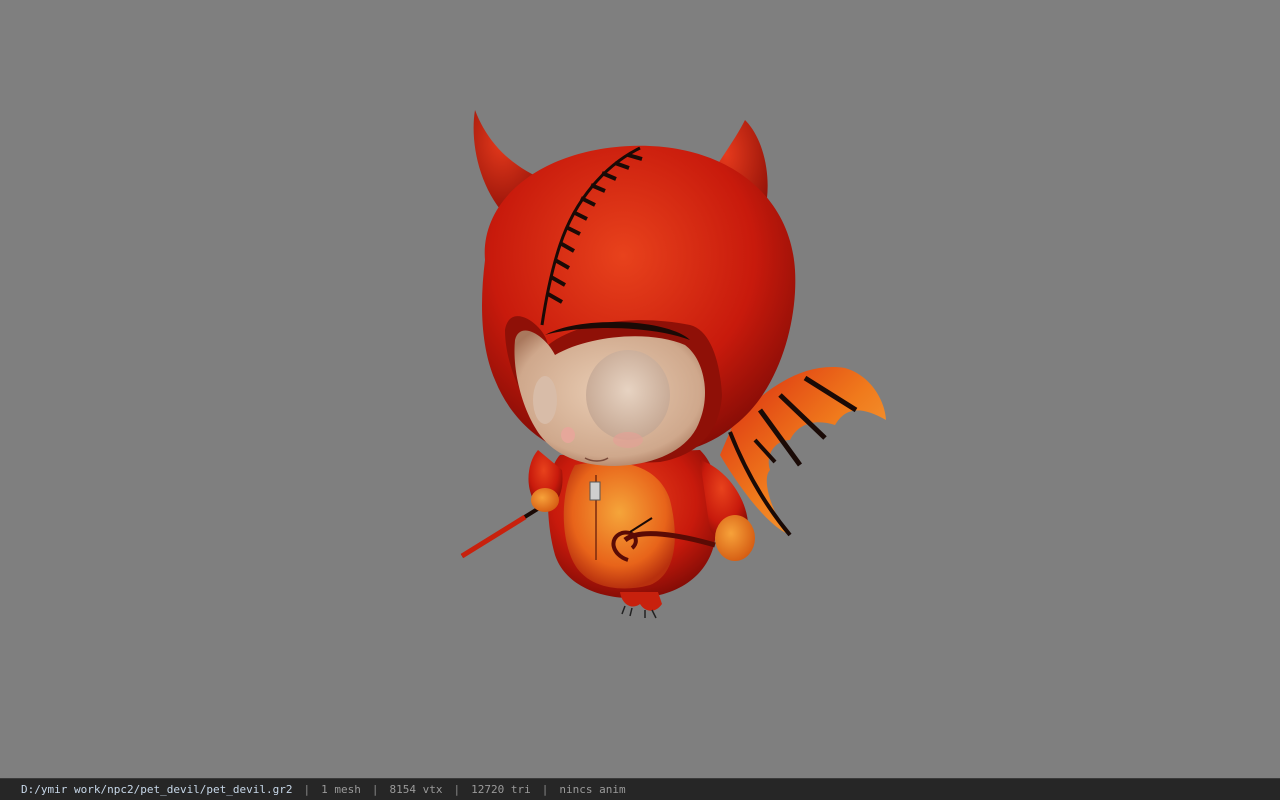 The image size is (1280, 800). I want to click on face, so click(609, 394).